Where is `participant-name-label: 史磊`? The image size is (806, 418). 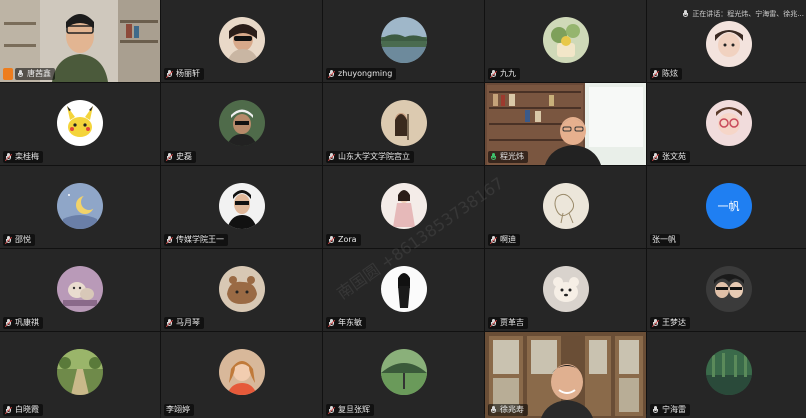
participant-name-label: 史磊 is located at coordinates (180, 157).